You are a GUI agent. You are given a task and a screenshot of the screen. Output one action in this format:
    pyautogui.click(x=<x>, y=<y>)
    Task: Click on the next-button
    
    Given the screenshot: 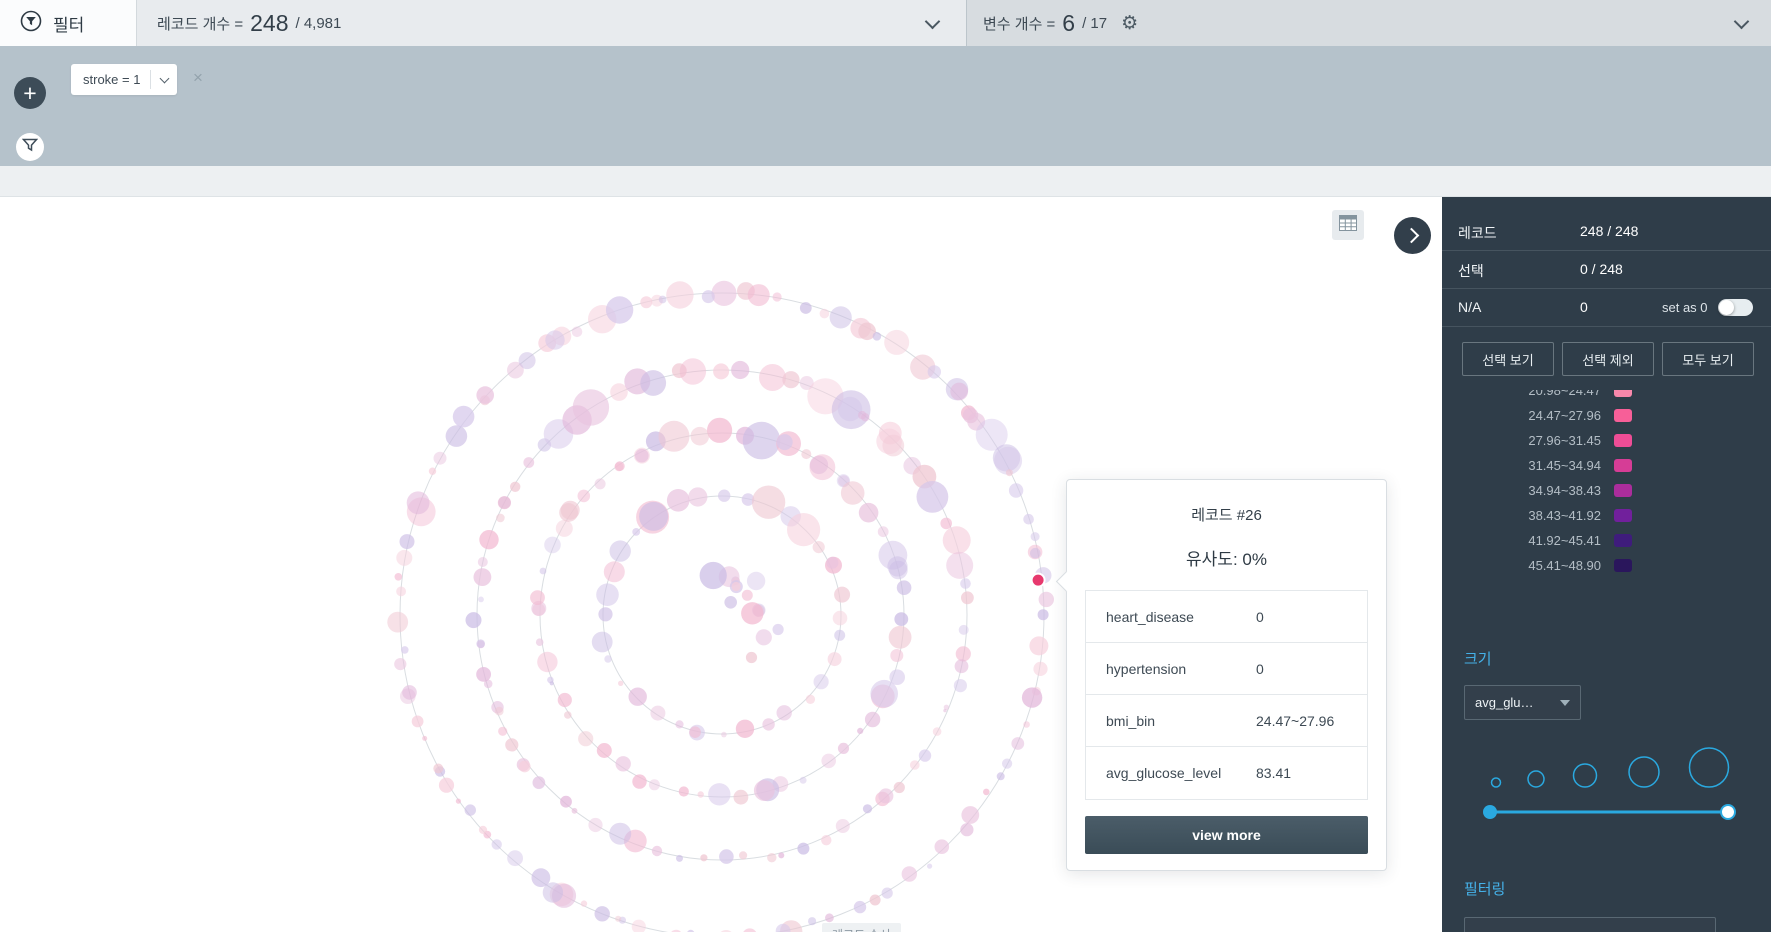 What is the action you would take?
    pyautogui.click(x=1412, y=235)
    